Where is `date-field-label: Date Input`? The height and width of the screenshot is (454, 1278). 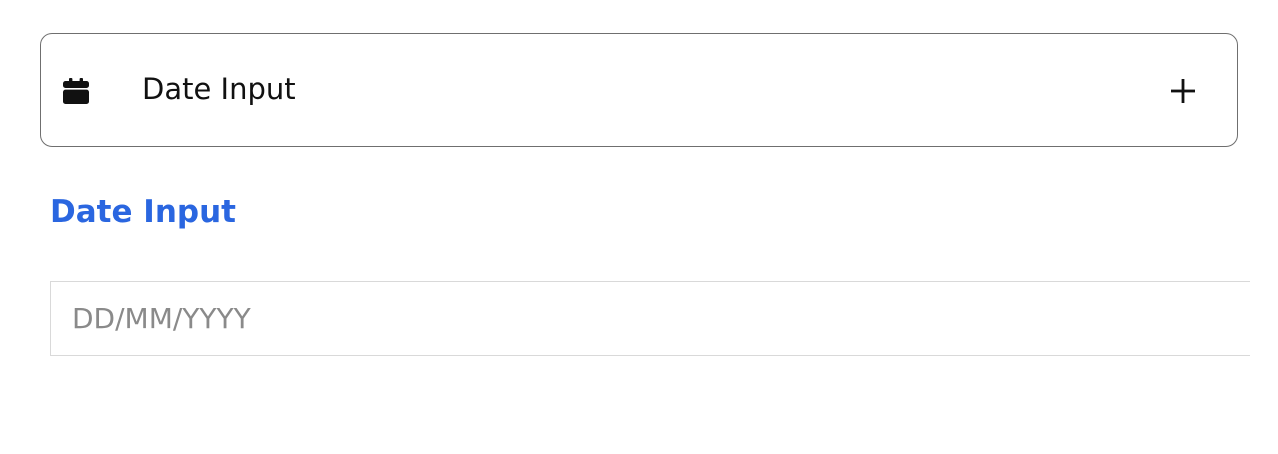 date-field-label: Date Input is located at coordinates (143, 212).